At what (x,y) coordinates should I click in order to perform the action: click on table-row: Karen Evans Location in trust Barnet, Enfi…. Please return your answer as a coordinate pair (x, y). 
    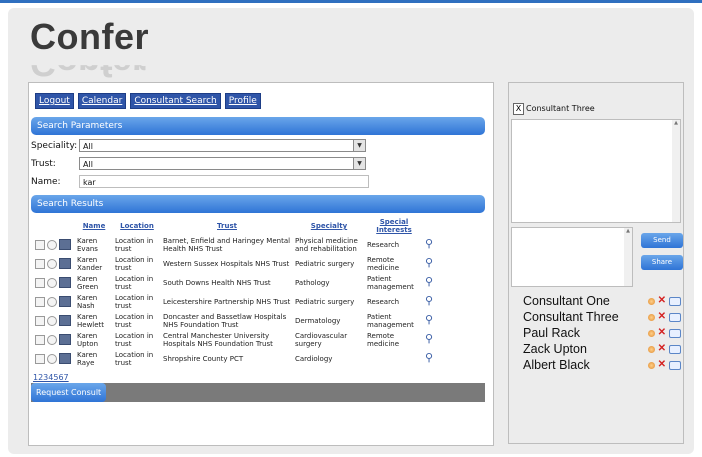
    Looking at the image, I should click on (240, 244).